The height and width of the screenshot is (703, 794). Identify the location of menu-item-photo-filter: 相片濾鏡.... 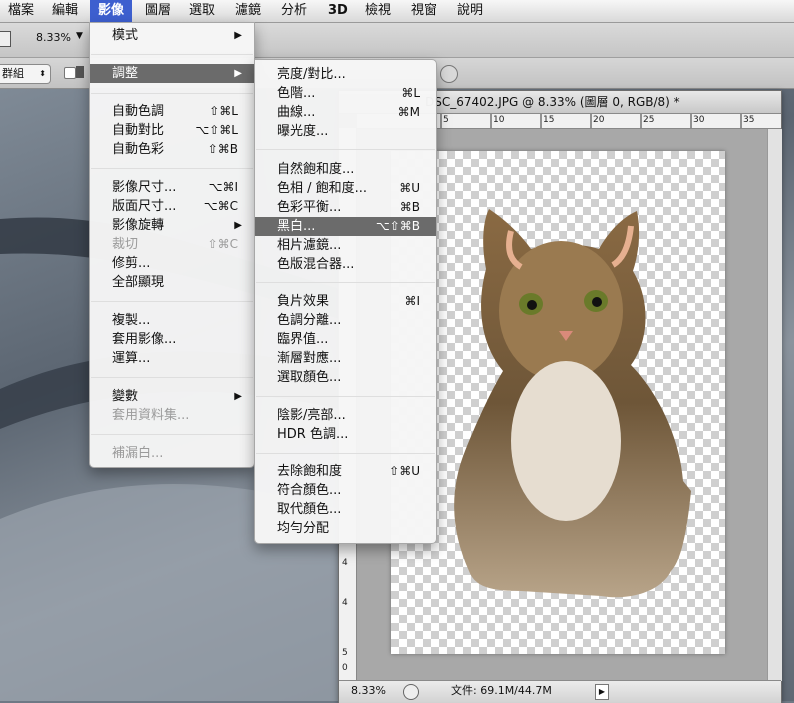
(345, 245).